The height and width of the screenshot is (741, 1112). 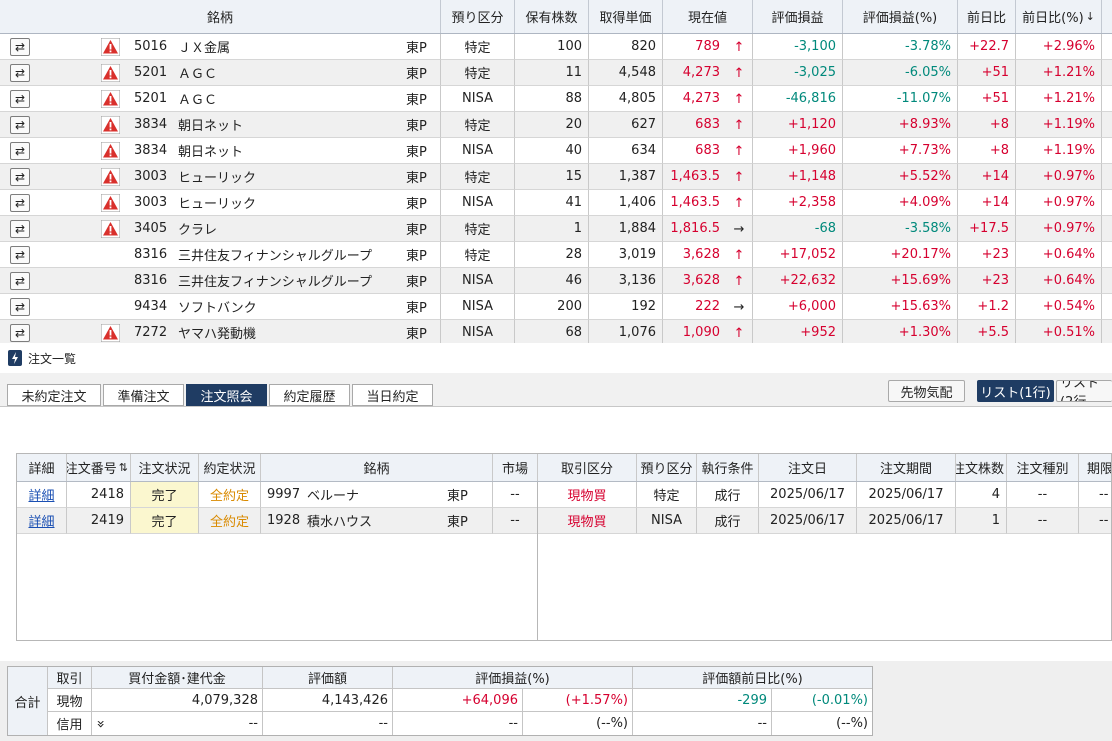 What do you see at coordinates (728, 467) in the screenshot?
I see `col-header-exec-cond: 執行条件` at bounding box center [728, 467].